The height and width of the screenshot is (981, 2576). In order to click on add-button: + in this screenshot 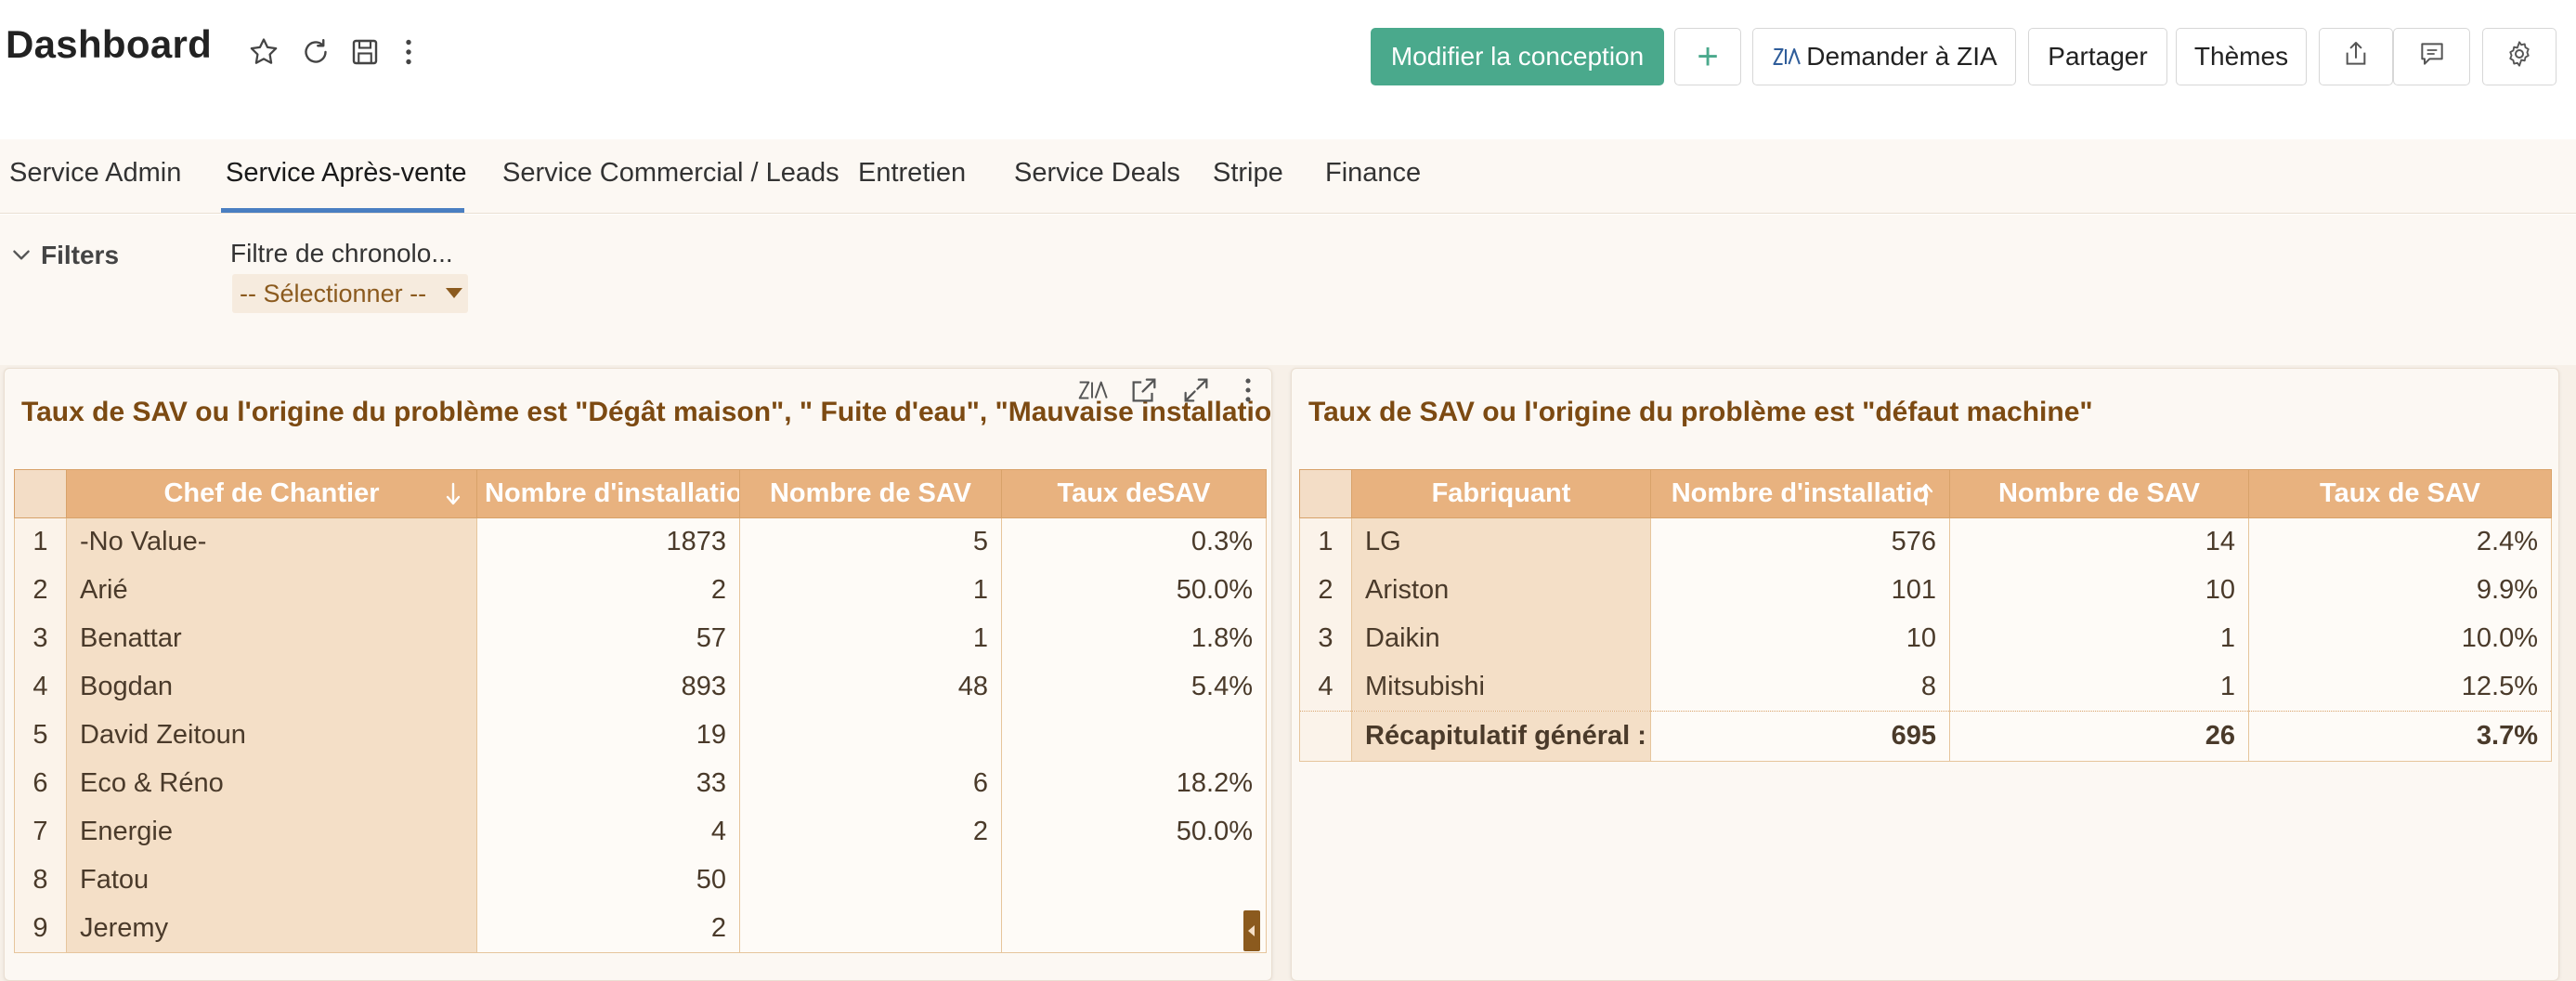, I will do `click(1707, 56)`.